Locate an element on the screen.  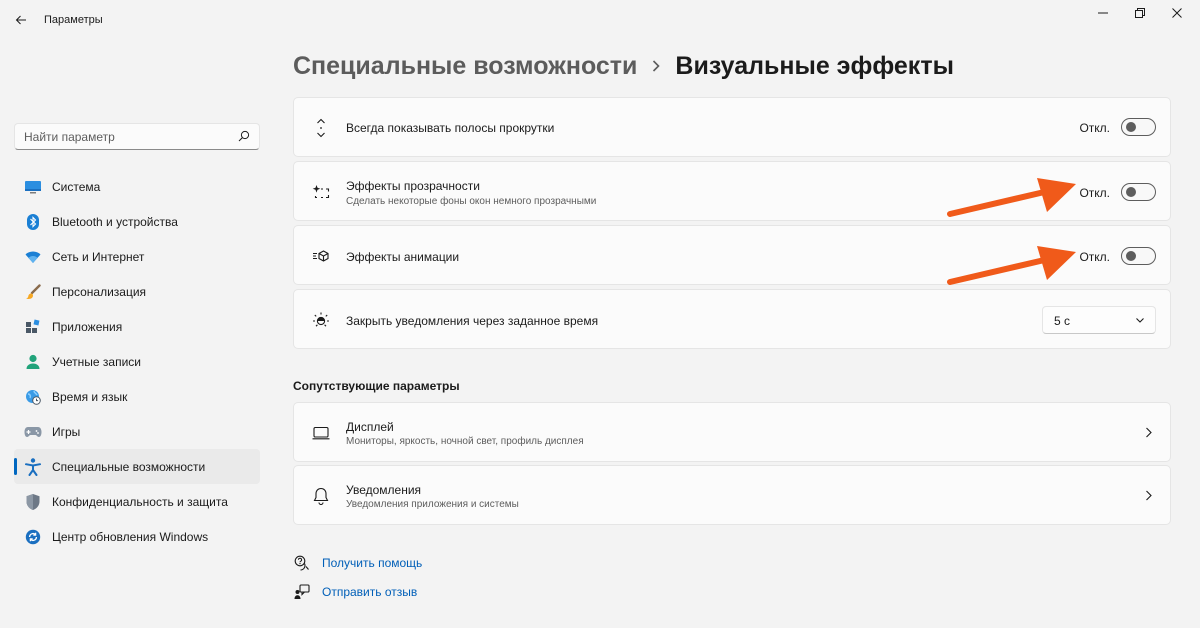
setting-title: Всегда показывать полосы прокрутки is located at coordinates (450, 128).